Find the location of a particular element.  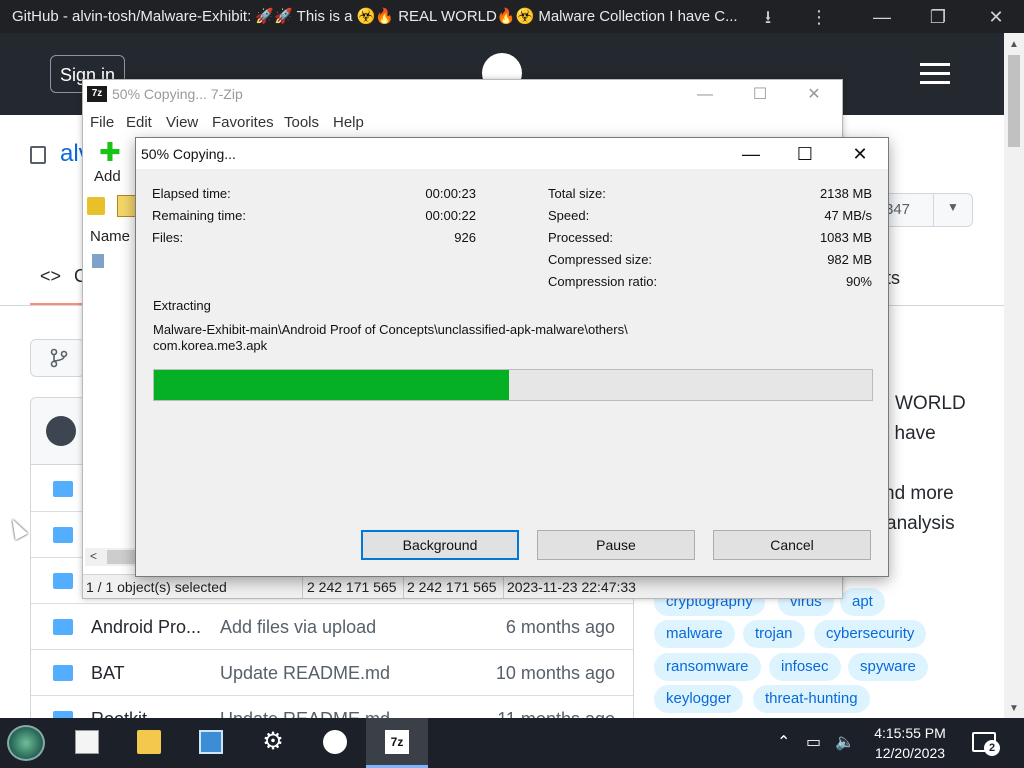

about-text-line: WORLD is located at coordinates (930, 403).